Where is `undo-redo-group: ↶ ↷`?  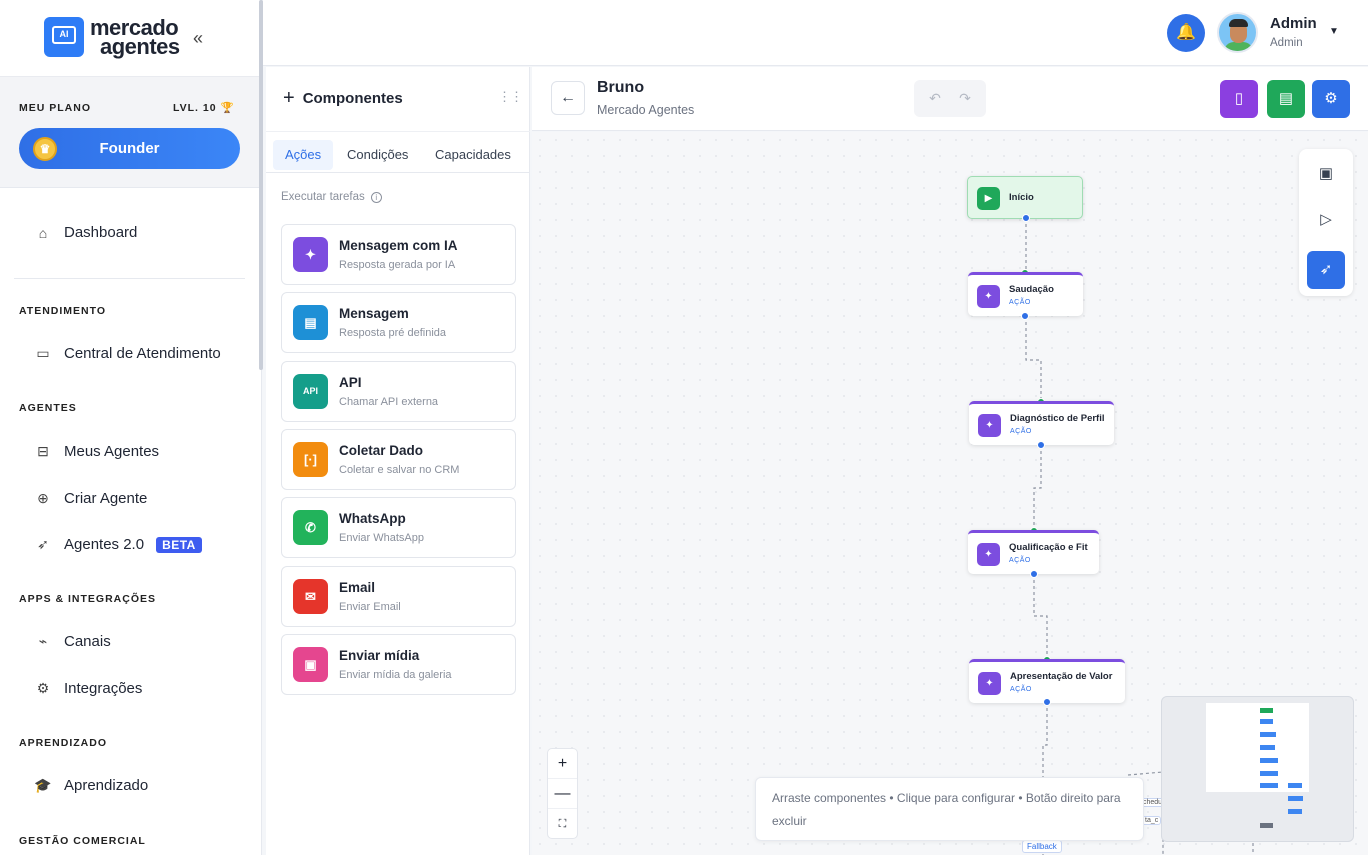
undo-redo-group: ↶ ↷ is located at coordinates (950, 98).